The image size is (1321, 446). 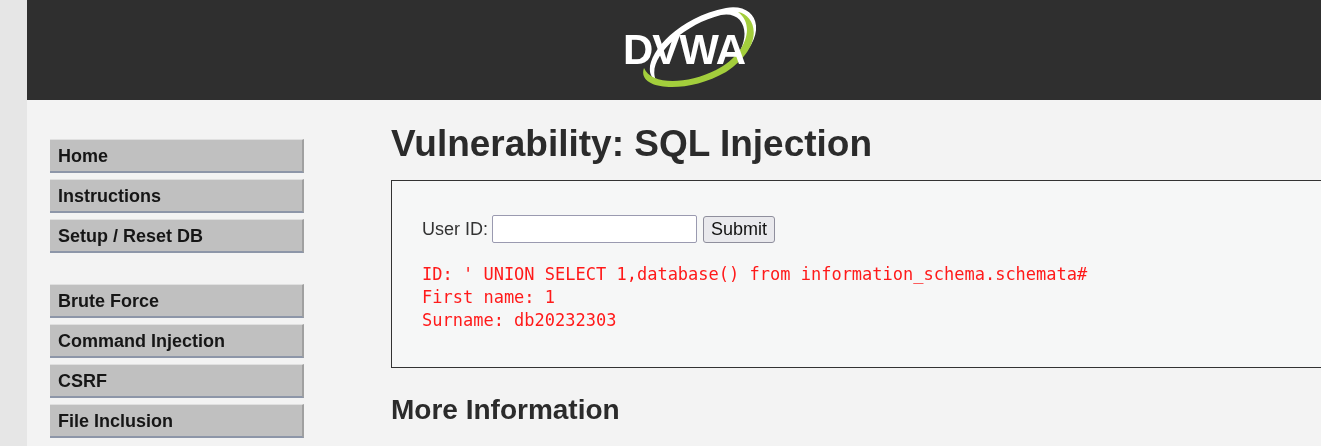 I want to click on menu-item: Brute Force, so click(x=177, y=301).